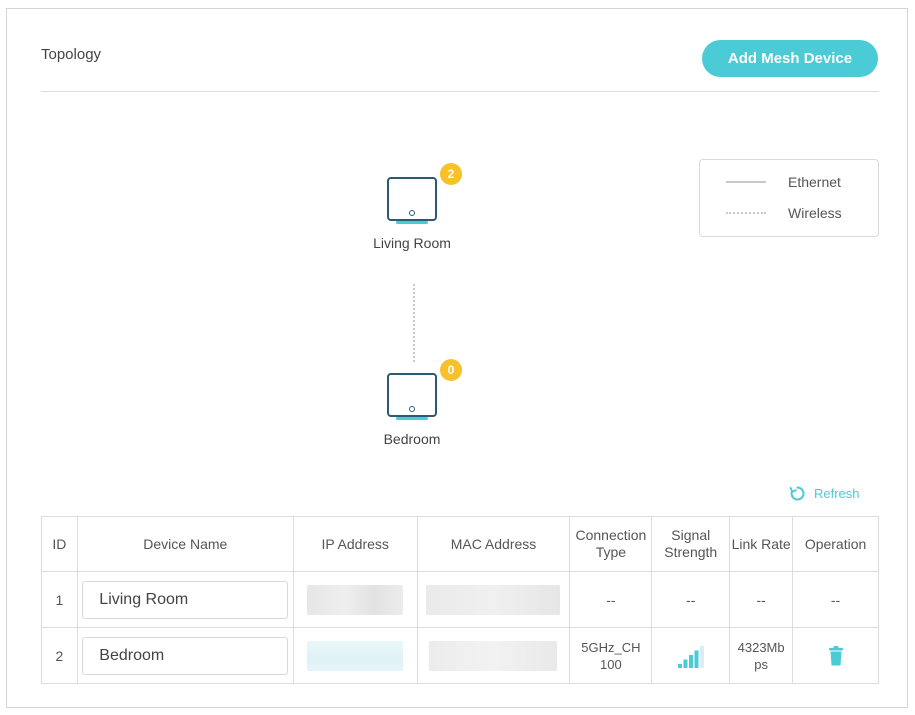  Describe the element at coordinates (815, 213) in the screenshot. I see `legend-wireless-label: Wireless` at that location.